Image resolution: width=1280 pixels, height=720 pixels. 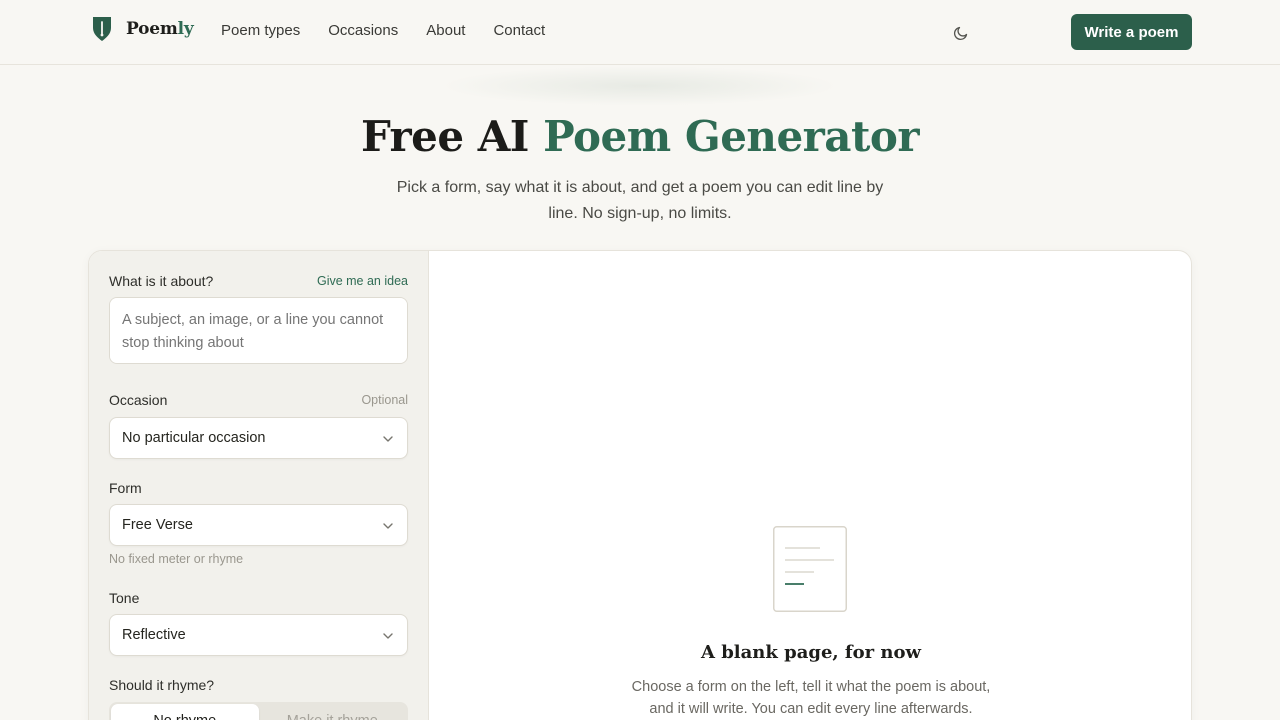 What do you see at coordinates (258, 525) in the screenshot?
I see `form-select: Free Verse` at bounding box center [258, 525].